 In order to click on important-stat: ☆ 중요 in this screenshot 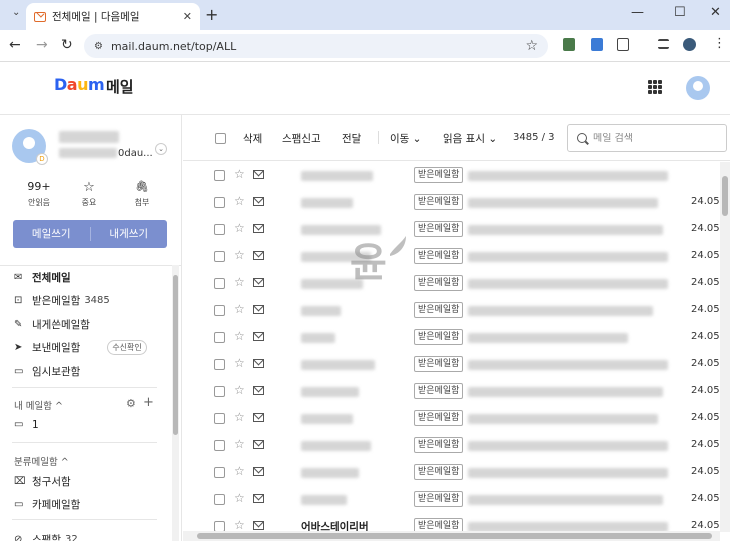, I will do `click(89, 194)`.